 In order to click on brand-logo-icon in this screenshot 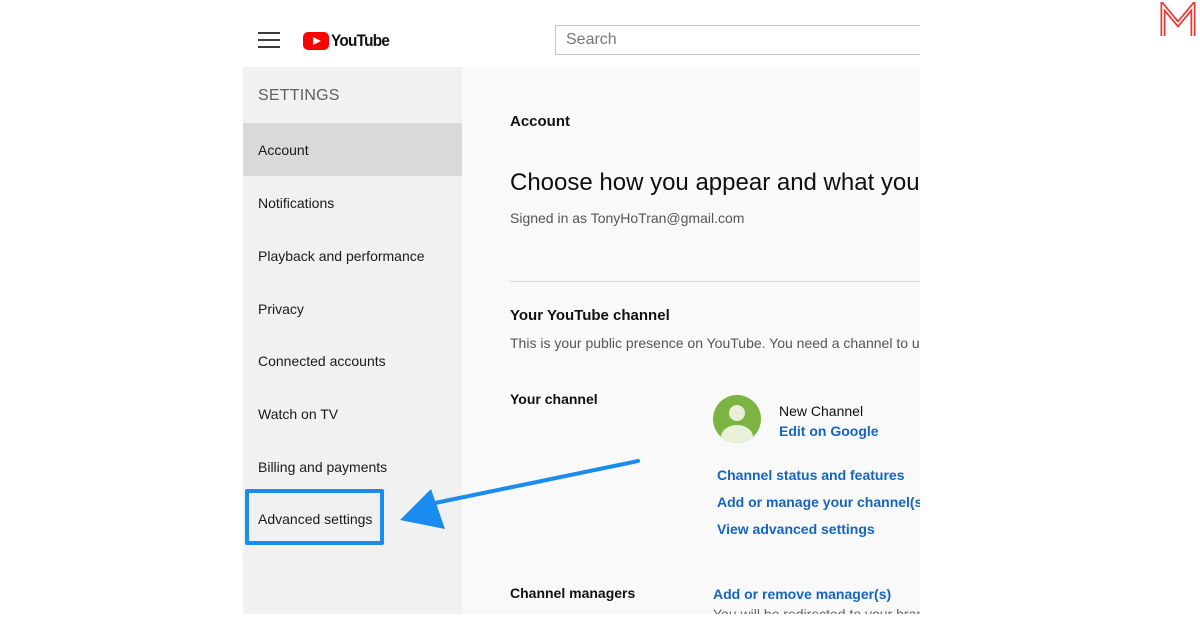, I will do `click(1178, 19)`.